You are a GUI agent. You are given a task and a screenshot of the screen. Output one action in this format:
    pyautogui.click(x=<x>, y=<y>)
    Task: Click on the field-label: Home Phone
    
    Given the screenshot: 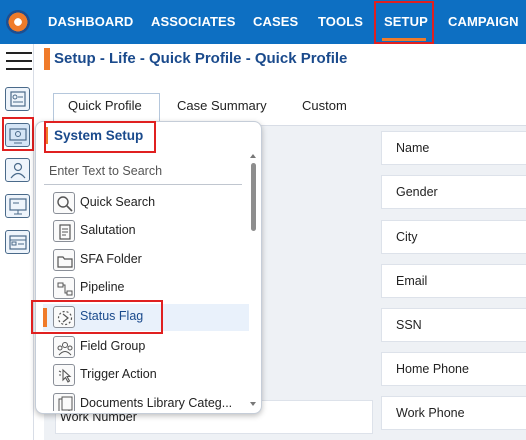 What is the action you would take?
    pyautogui.click(x=432, y=369)
    